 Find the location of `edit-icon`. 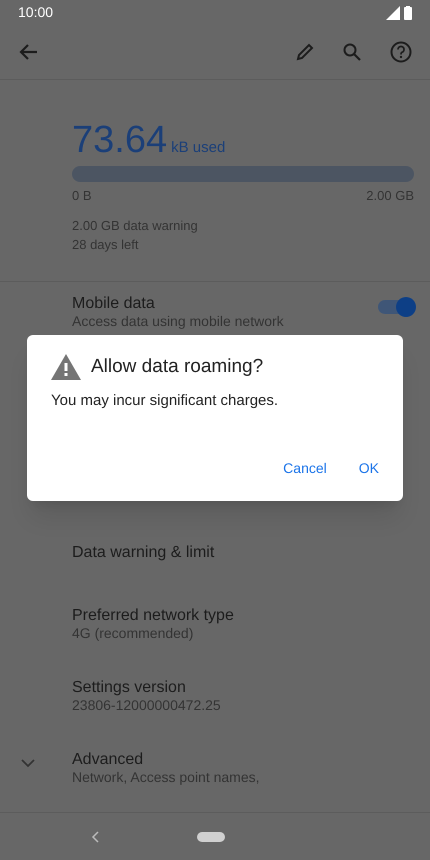

edit-icon is located at coordinates (305, 52).